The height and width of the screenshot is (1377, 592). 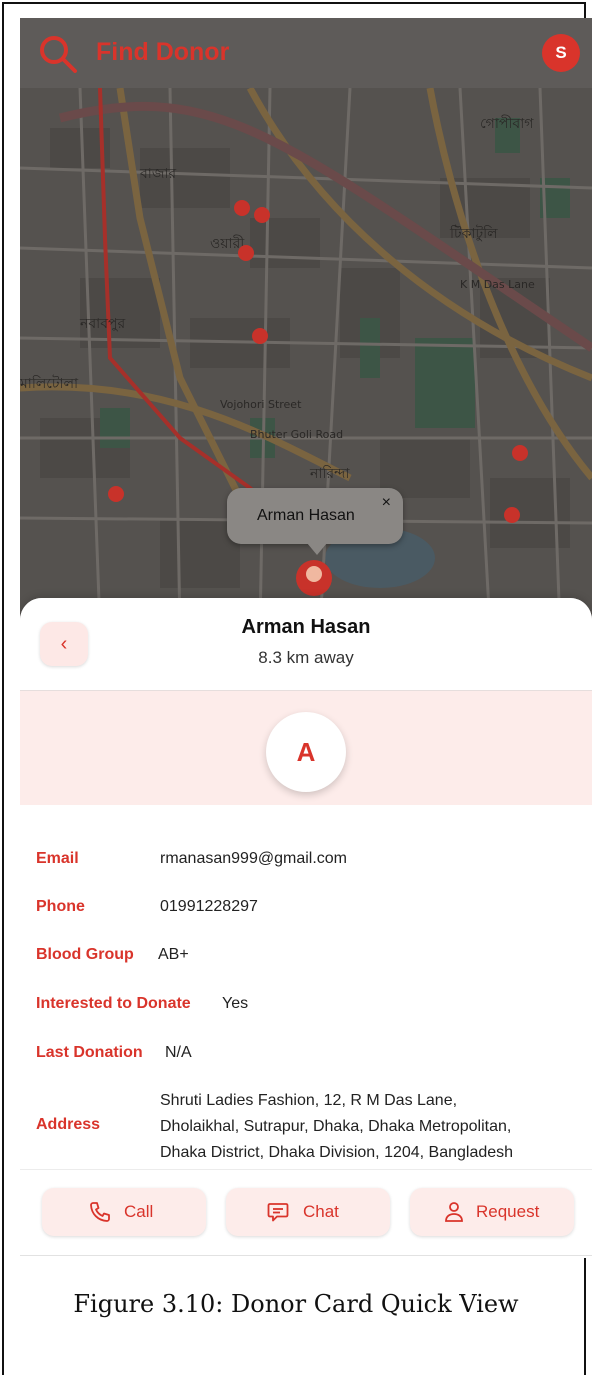 I want to click on popup-donor-name: Arman Hasan, so click(x=306, y=515).